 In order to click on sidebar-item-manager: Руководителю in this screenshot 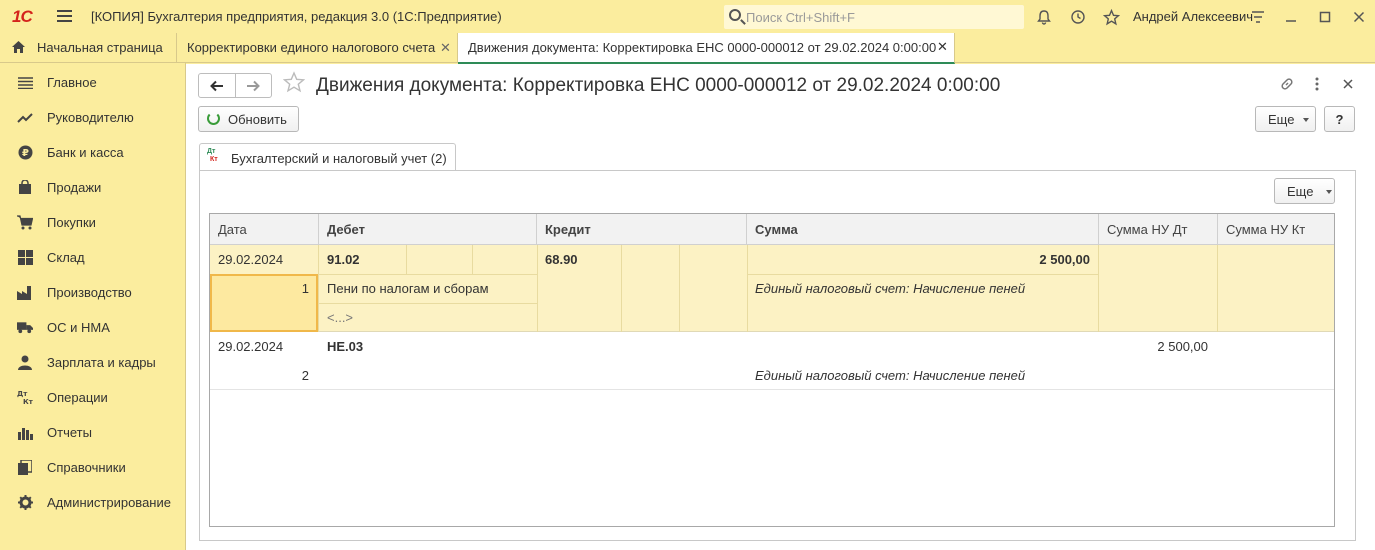, I will do `click(93, 117)`.